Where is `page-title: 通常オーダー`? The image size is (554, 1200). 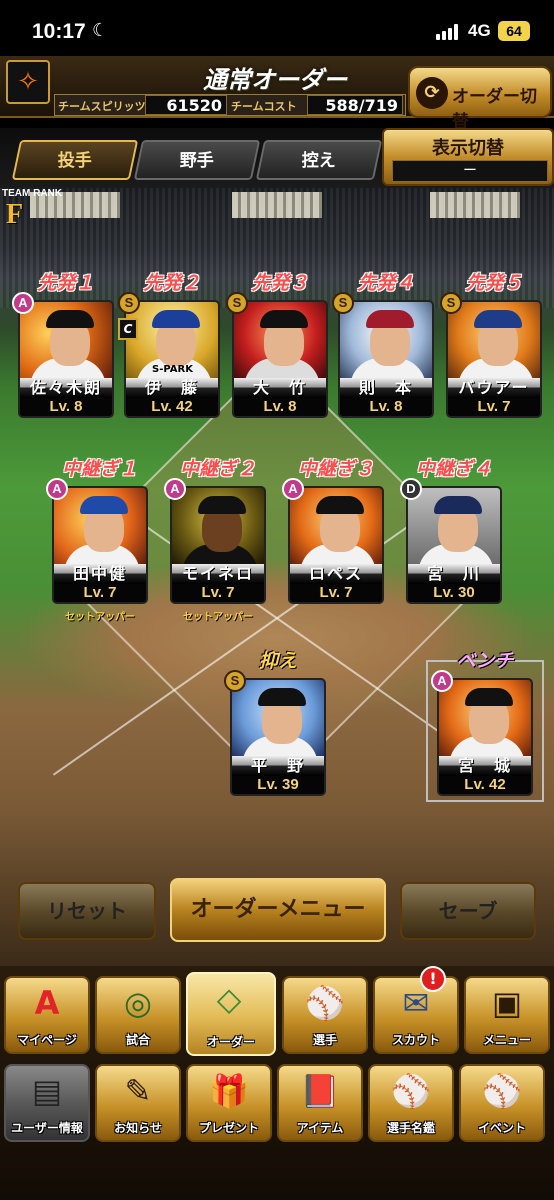
page-title: 通常オーダー is located at coordinates (275, 80).